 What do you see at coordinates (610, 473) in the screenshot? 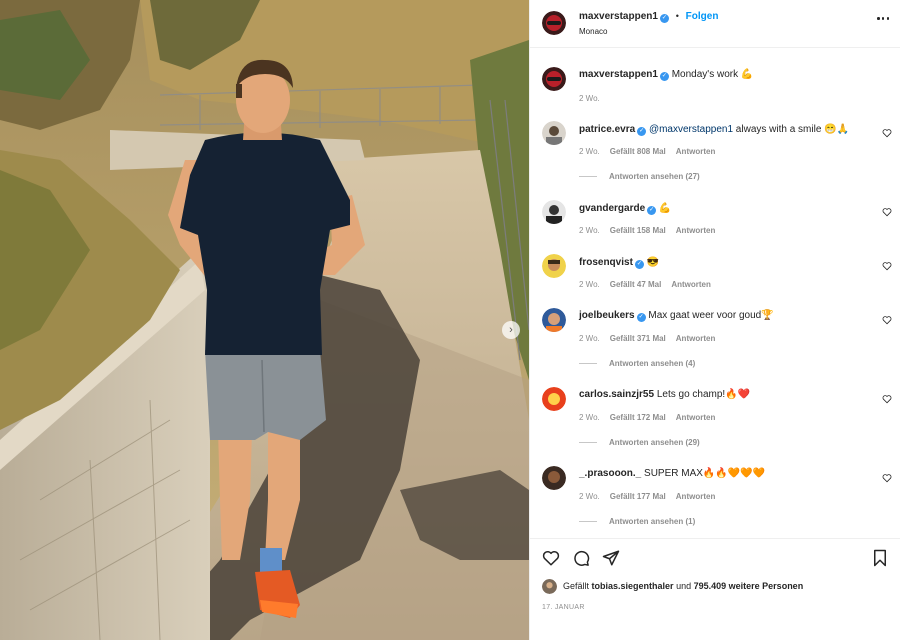
I see `comment-username: _.prasooon._` at bounding box center [610, 473].